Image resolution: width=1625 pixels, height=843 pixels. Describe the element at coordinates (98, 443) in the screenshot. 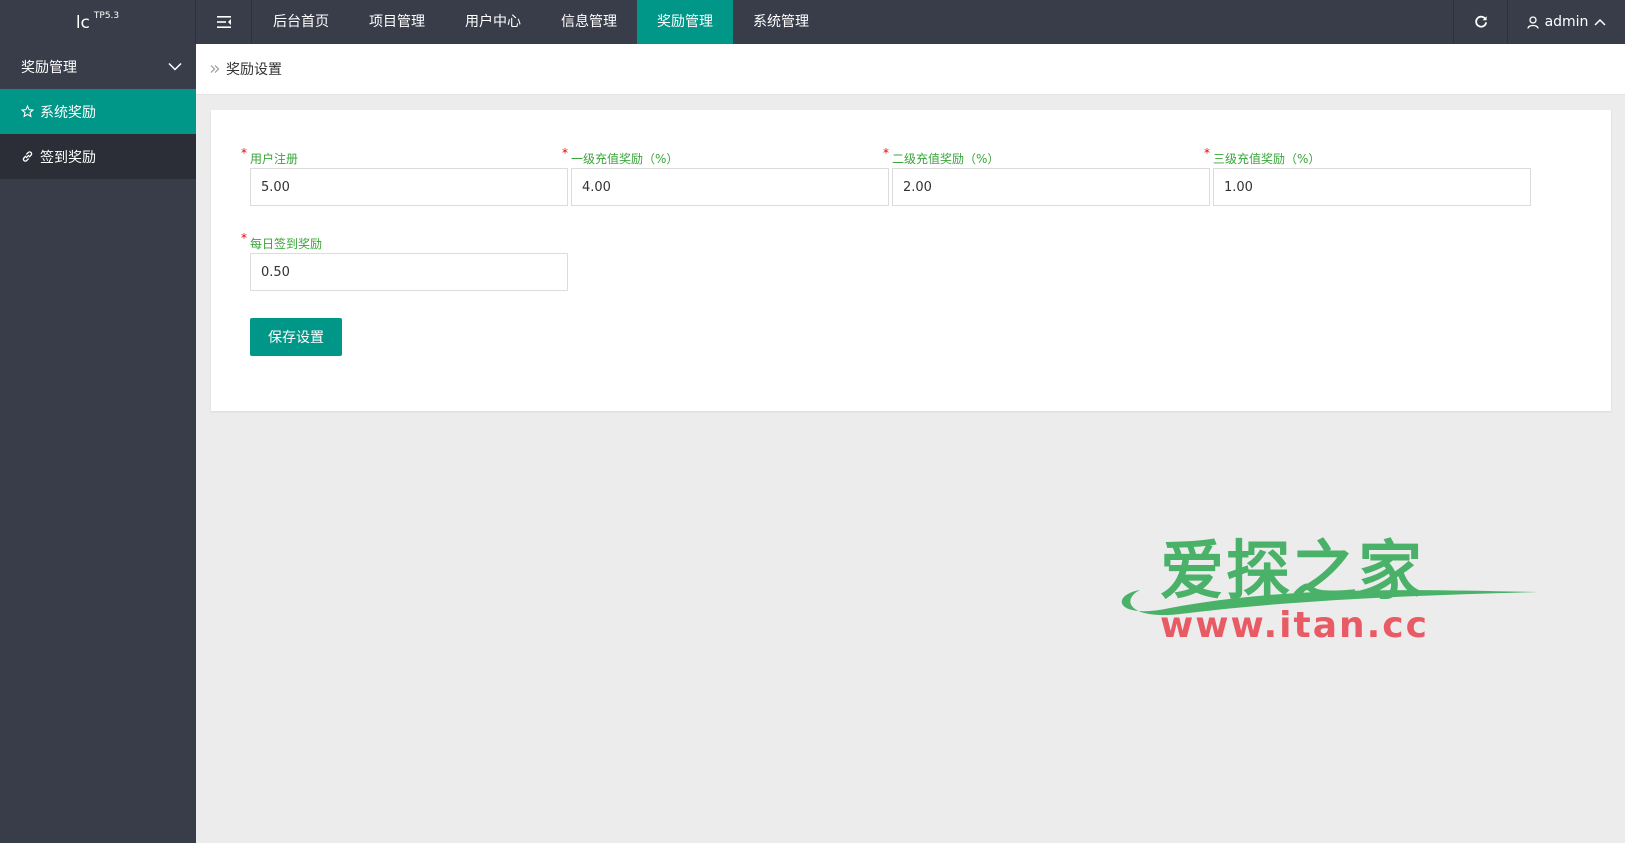

I see `sidebar: 奖励管理 系统奖励 签到奖励` at that location.